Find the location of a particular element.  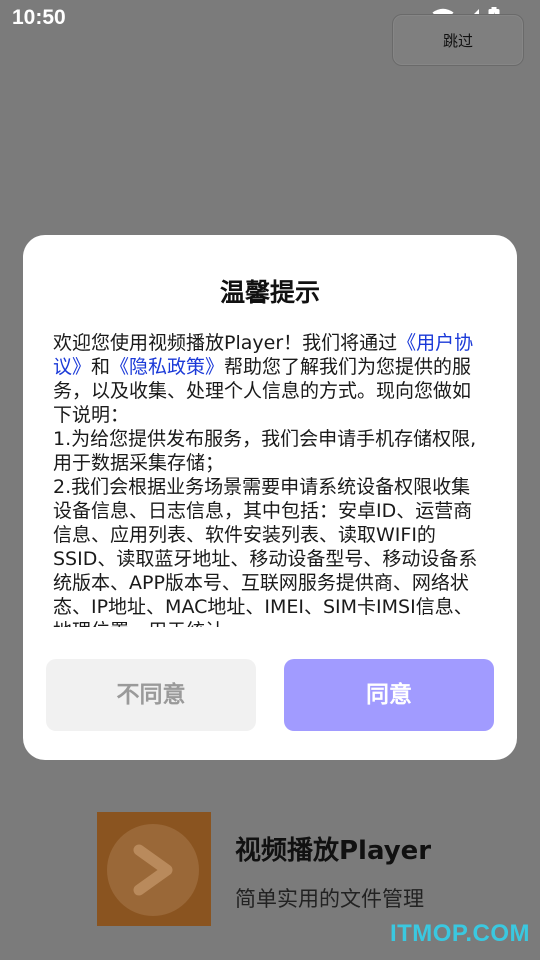

play-icon is located at coordinates (153, 870).